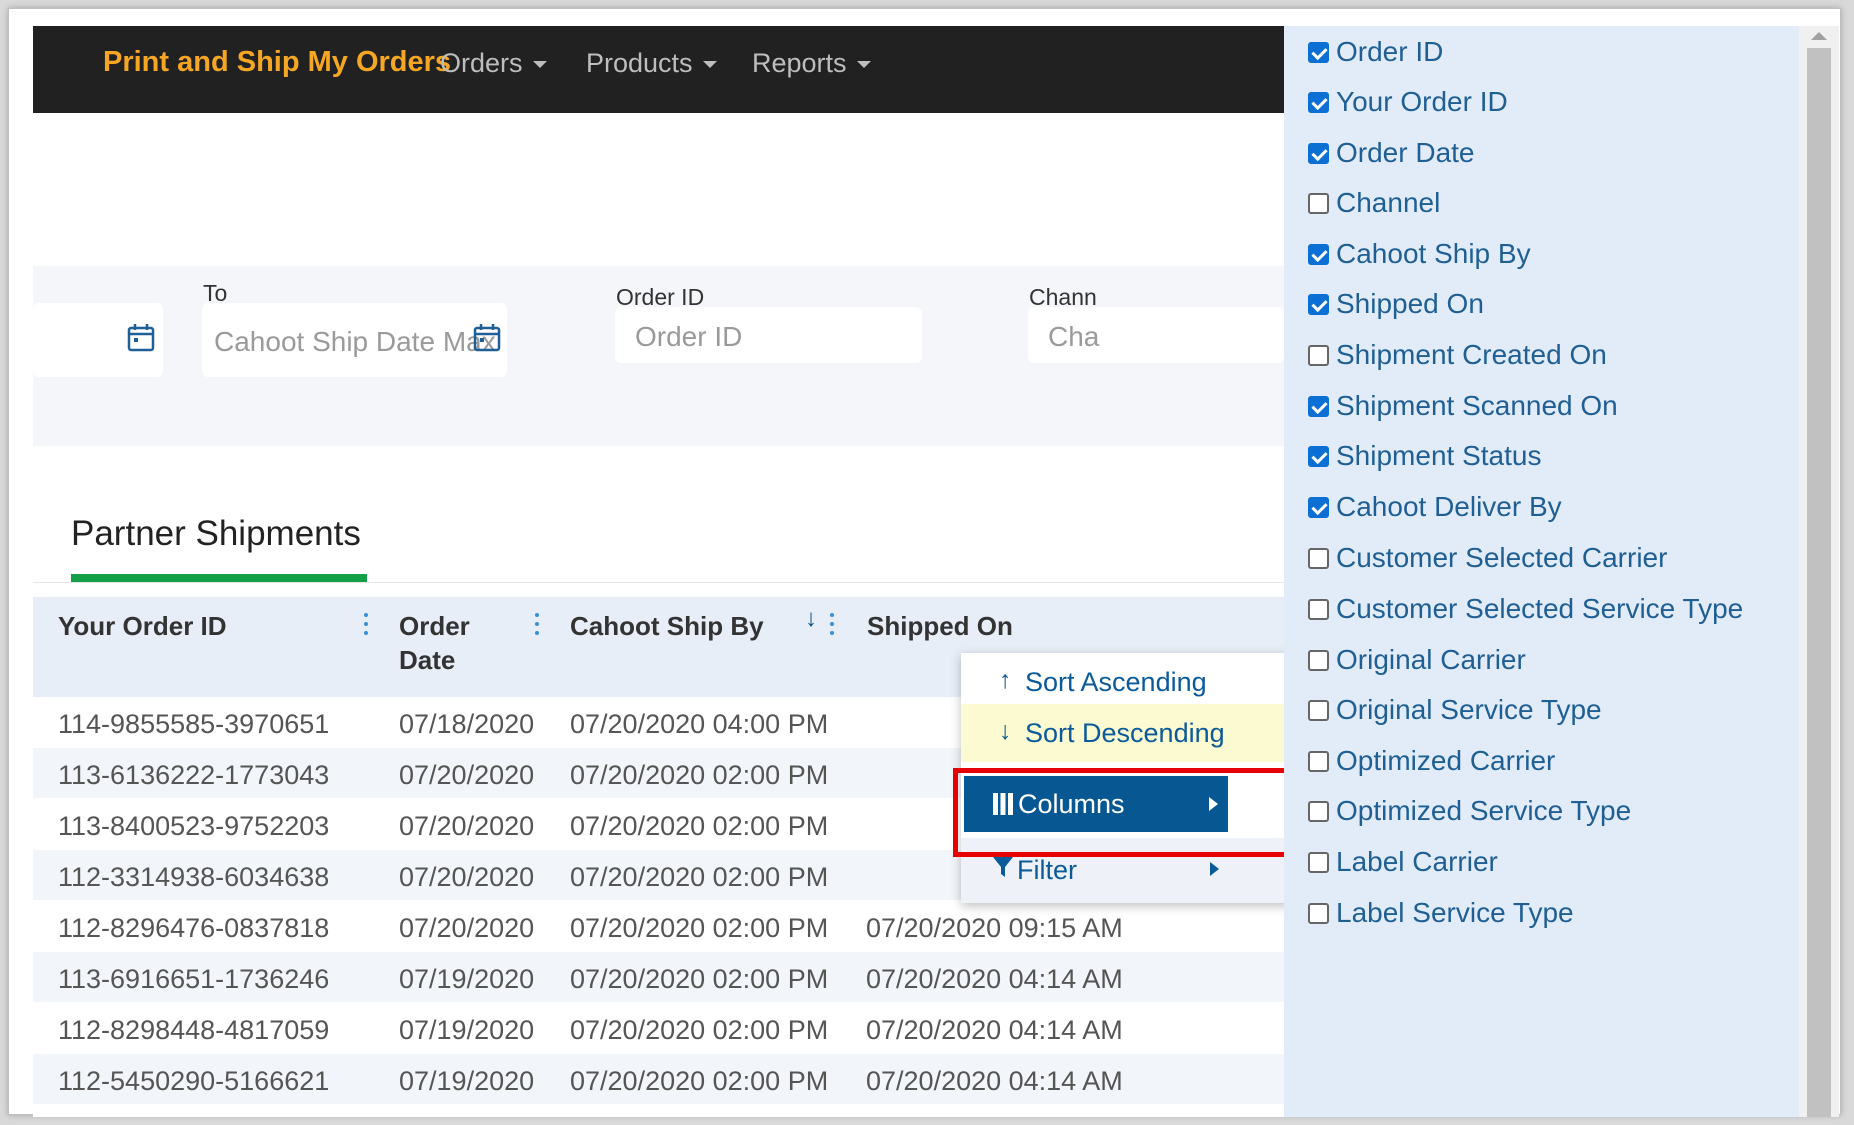 The height and width of the screenshot is (1125, 1854). I want to click on order-date-header-line1: Order, so click(434, 626).